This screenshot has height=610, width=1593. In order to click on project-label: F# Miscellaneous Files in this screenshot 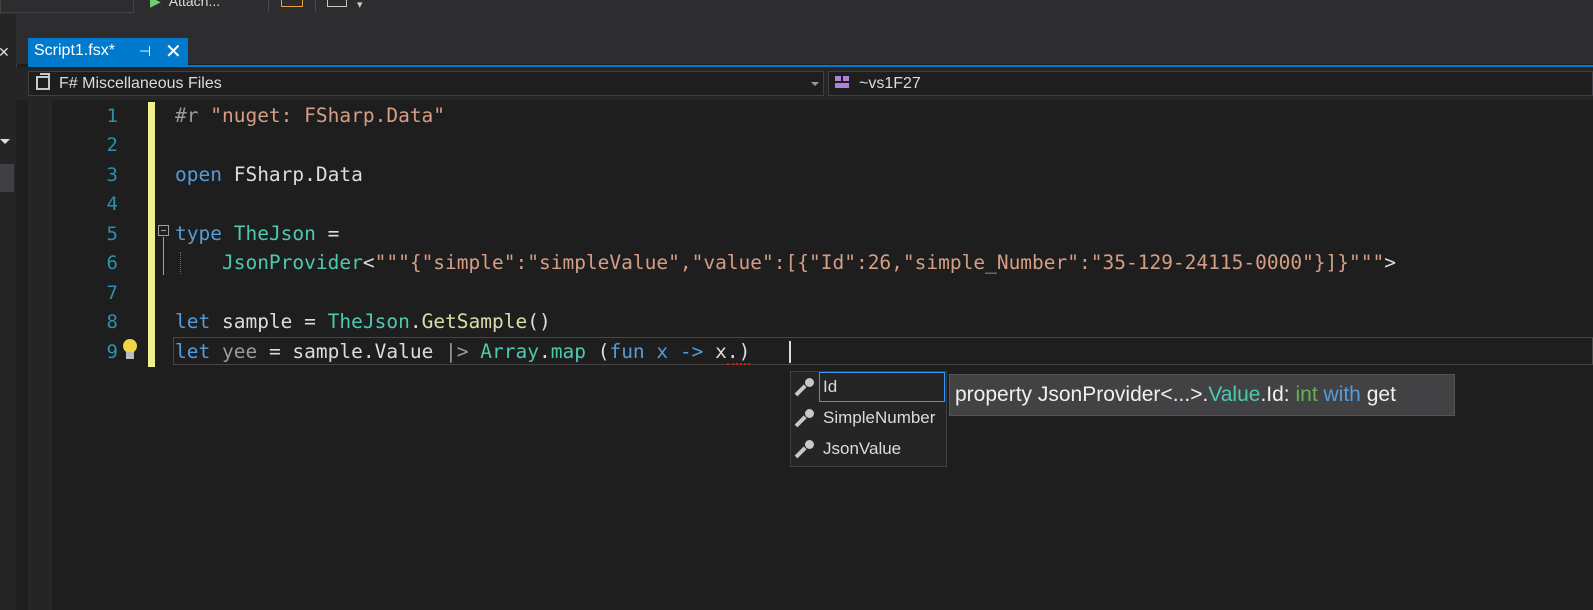, I will do `click(140, 83)`.